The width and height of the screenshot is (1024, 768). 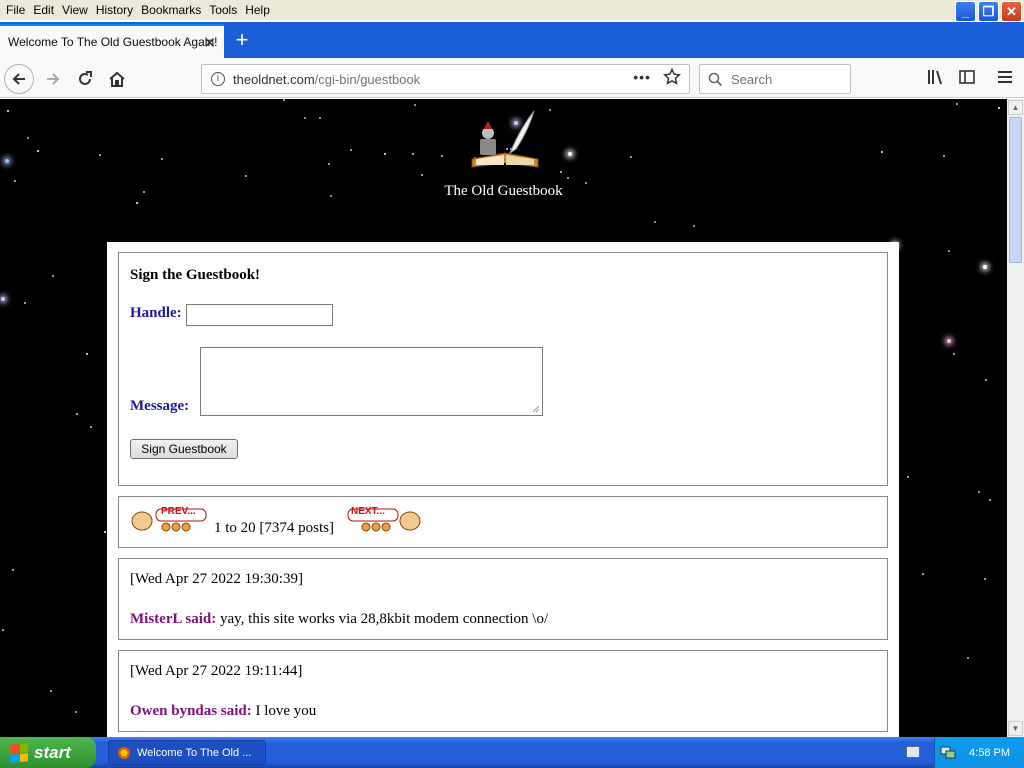 What do you see at coordinates (1015, 107) in the screenshot?
I see `scroll-up-icon: ▲` at bounding box center [1015, 107].